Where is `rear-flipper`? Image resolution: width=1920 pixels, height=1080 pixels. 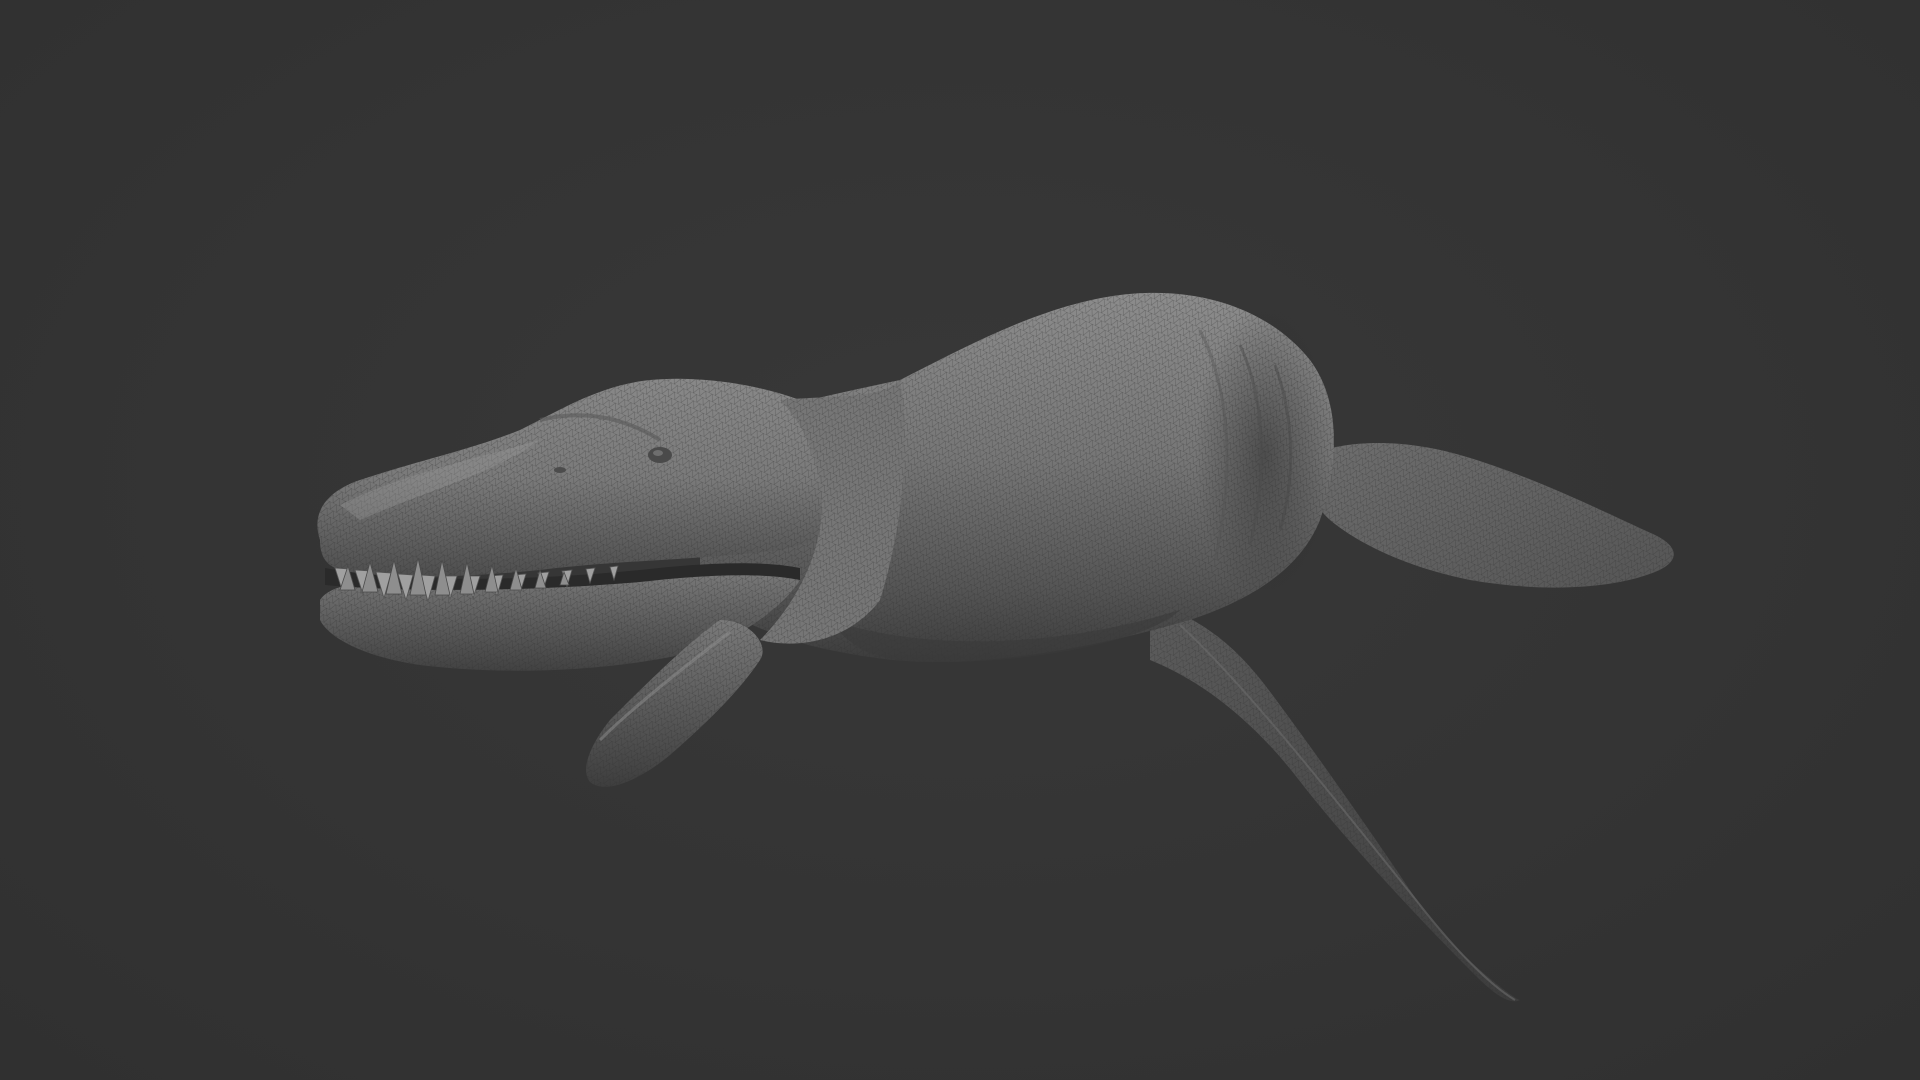
rear-flipper is located at coordinates (1490, 515).